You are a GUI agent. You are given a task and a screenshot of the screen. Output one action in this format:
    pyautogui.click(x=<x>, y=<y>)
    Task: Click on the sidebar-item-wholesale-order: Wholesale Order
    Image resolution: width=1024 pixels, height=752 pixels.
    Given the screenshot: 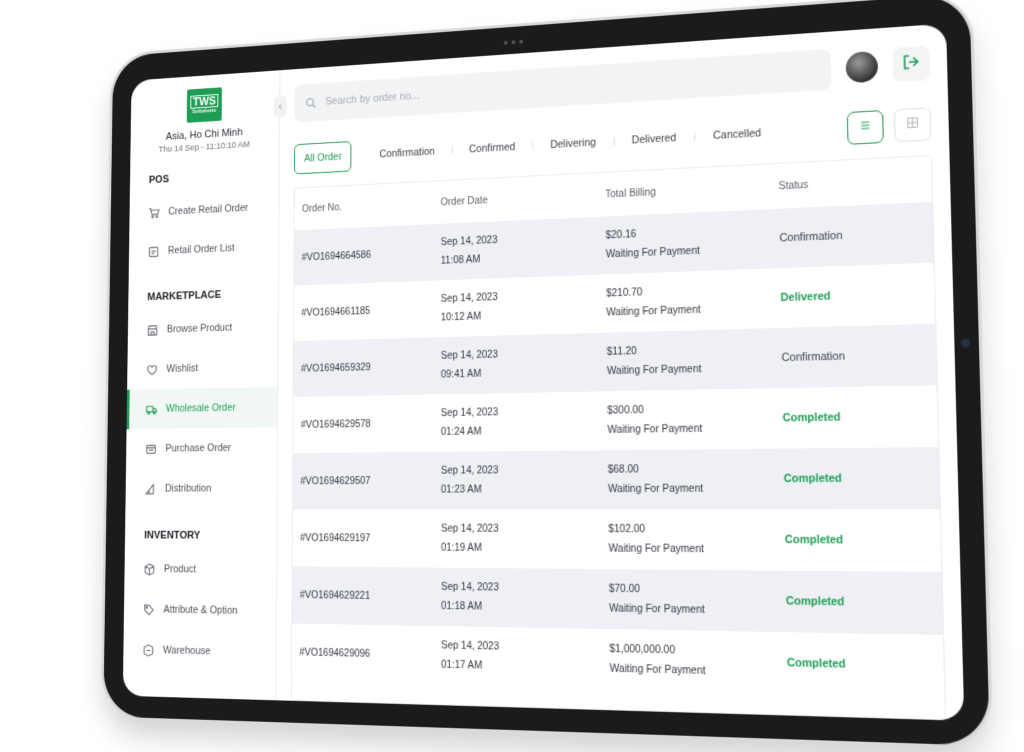 What is the action you would take?
    pyautogui.click(x=202, y=408)
    